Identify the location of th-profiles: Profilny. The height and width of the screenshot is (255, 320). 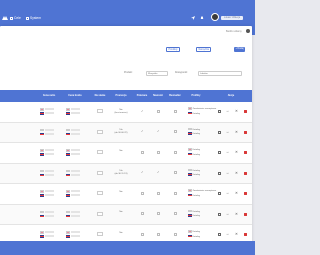
(196, 95).